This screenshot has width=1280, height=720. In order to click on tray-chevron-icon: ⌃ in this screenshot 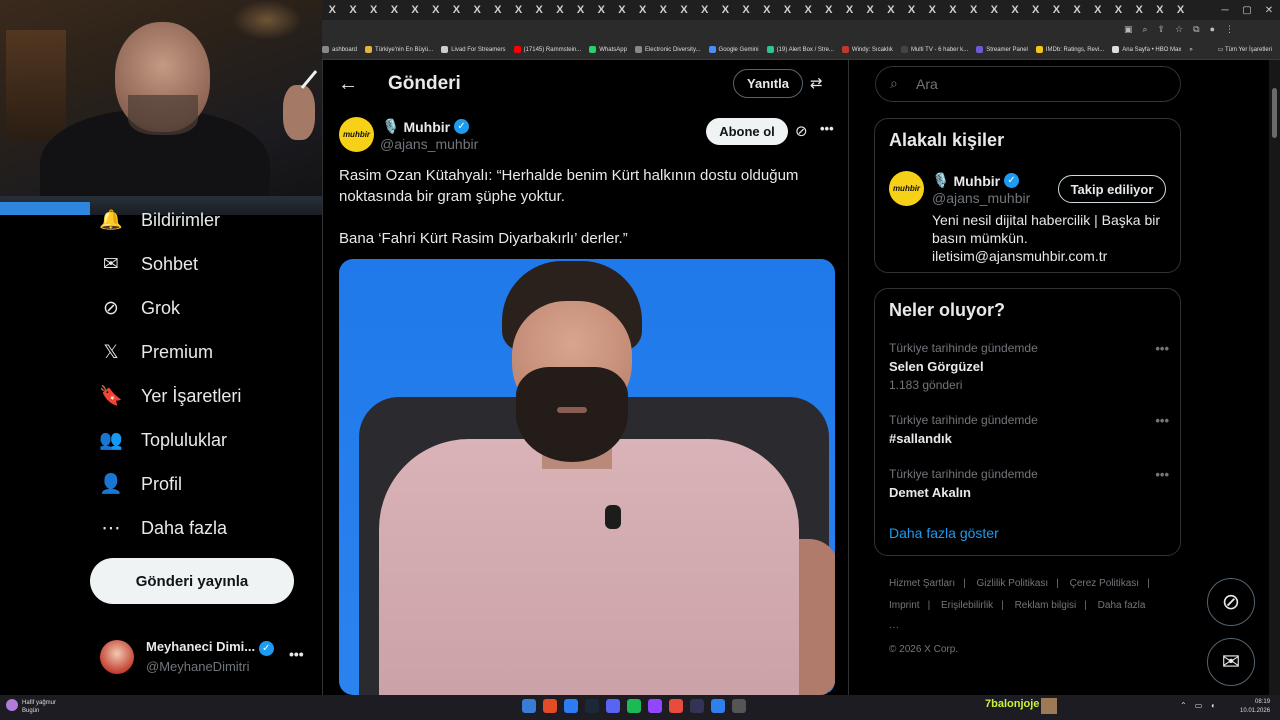, I will do `click(1183, 705)`.